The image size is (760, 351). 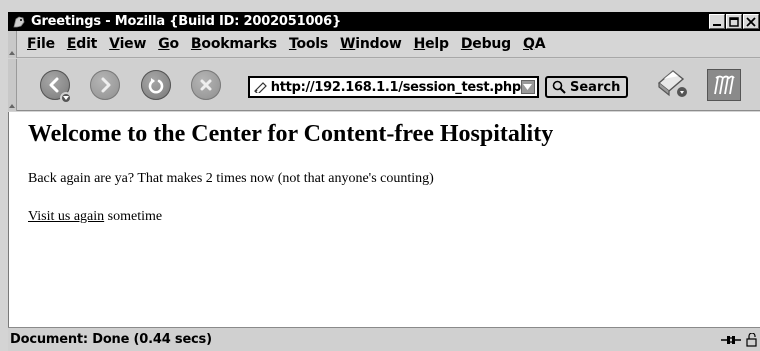 I want to click on print-button, so click(x=672, y=83).